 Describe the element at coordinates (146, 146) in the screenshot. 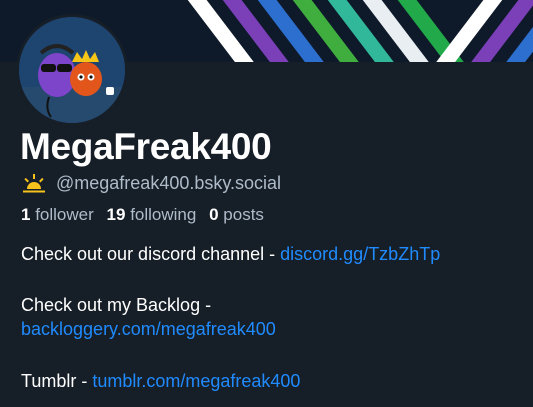

I see `display-name: MegaFreak400` at that location.